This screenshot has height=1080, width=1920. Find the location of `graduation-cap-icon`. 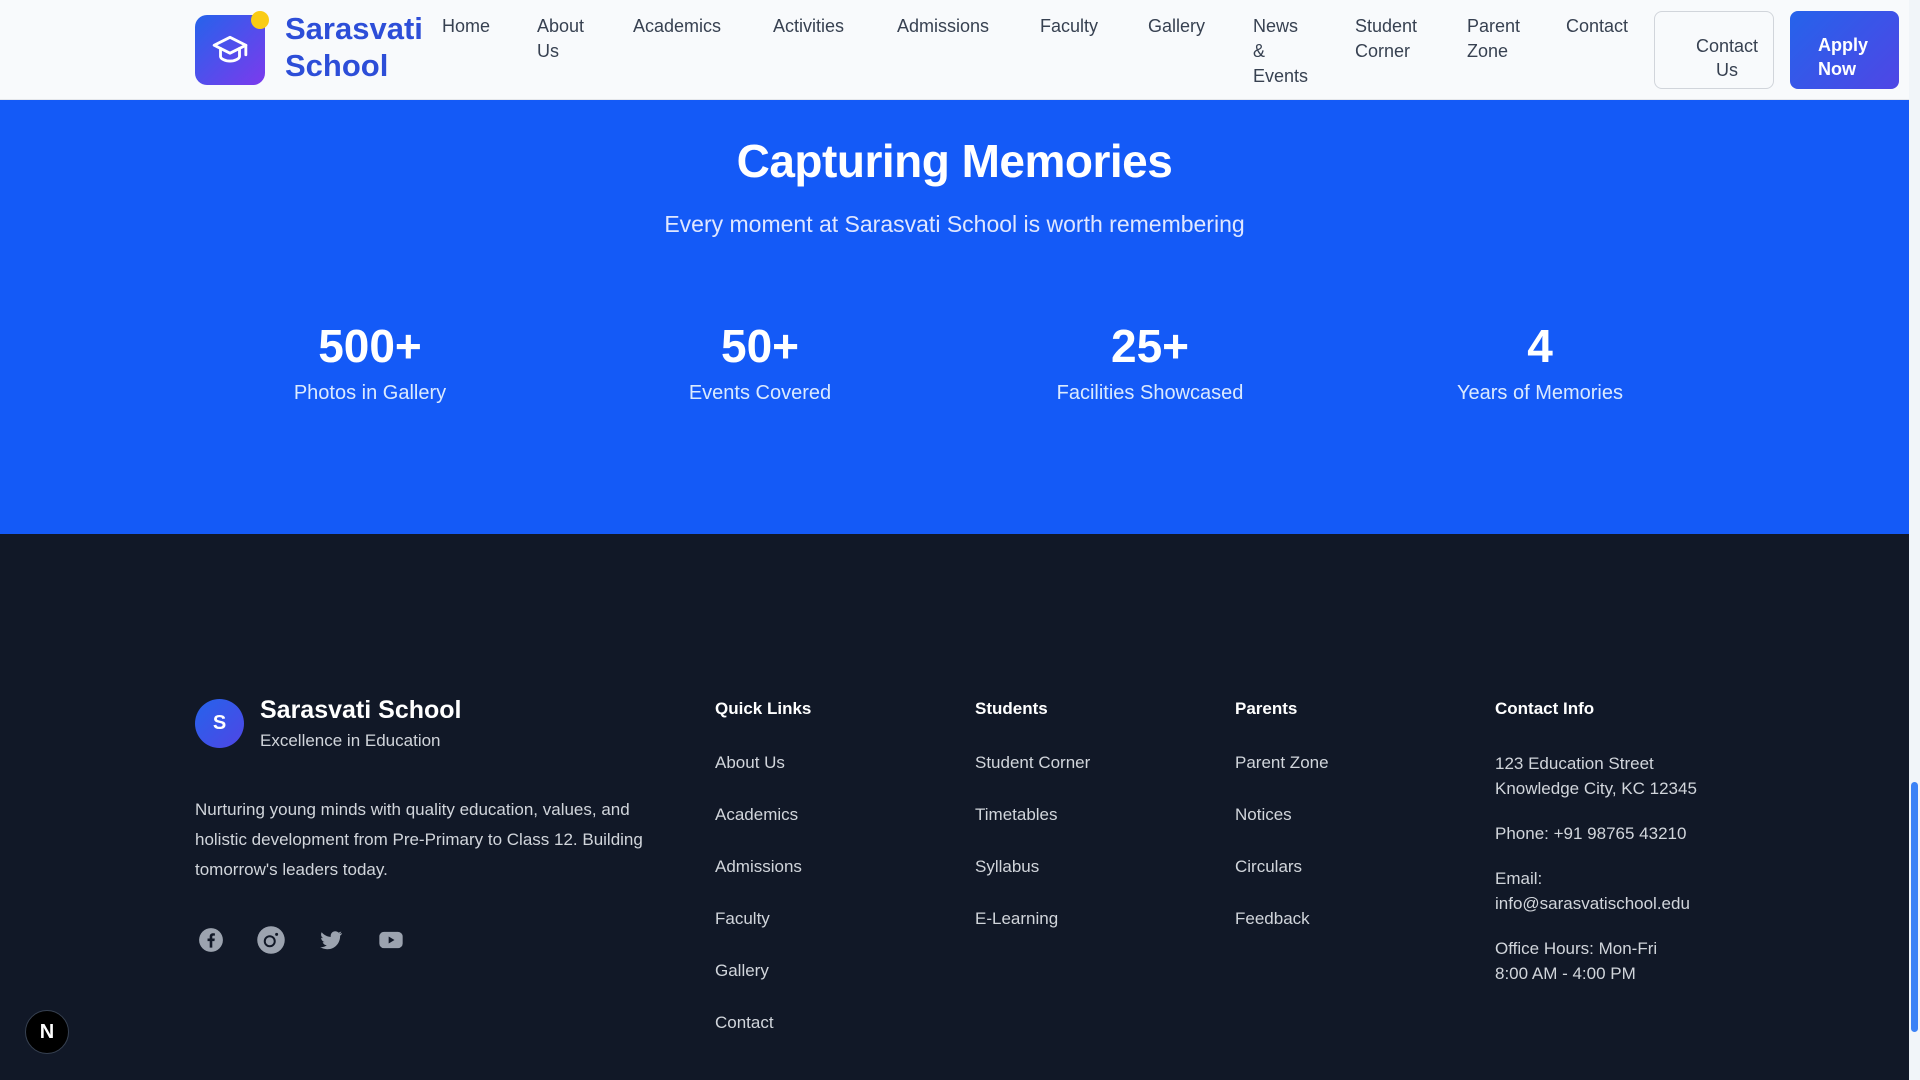

graduation-cap-icon is located at coordinates (230, 49).